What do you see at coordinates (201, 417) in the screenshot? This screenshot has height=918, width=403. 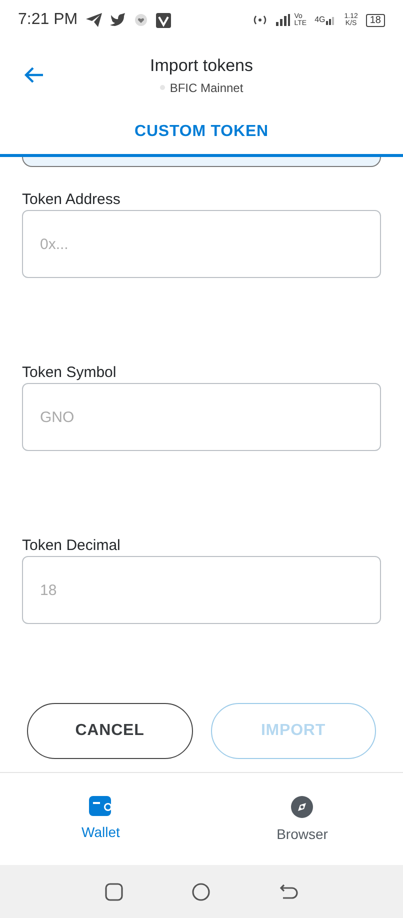 I see `input-field: GNO` at bounding box center [201, 417].